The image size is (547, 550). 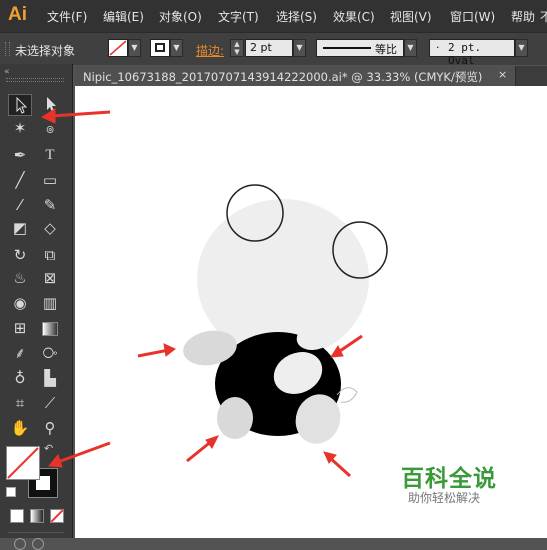 I want to click on type-icon: T, so click(x=50, y=155).